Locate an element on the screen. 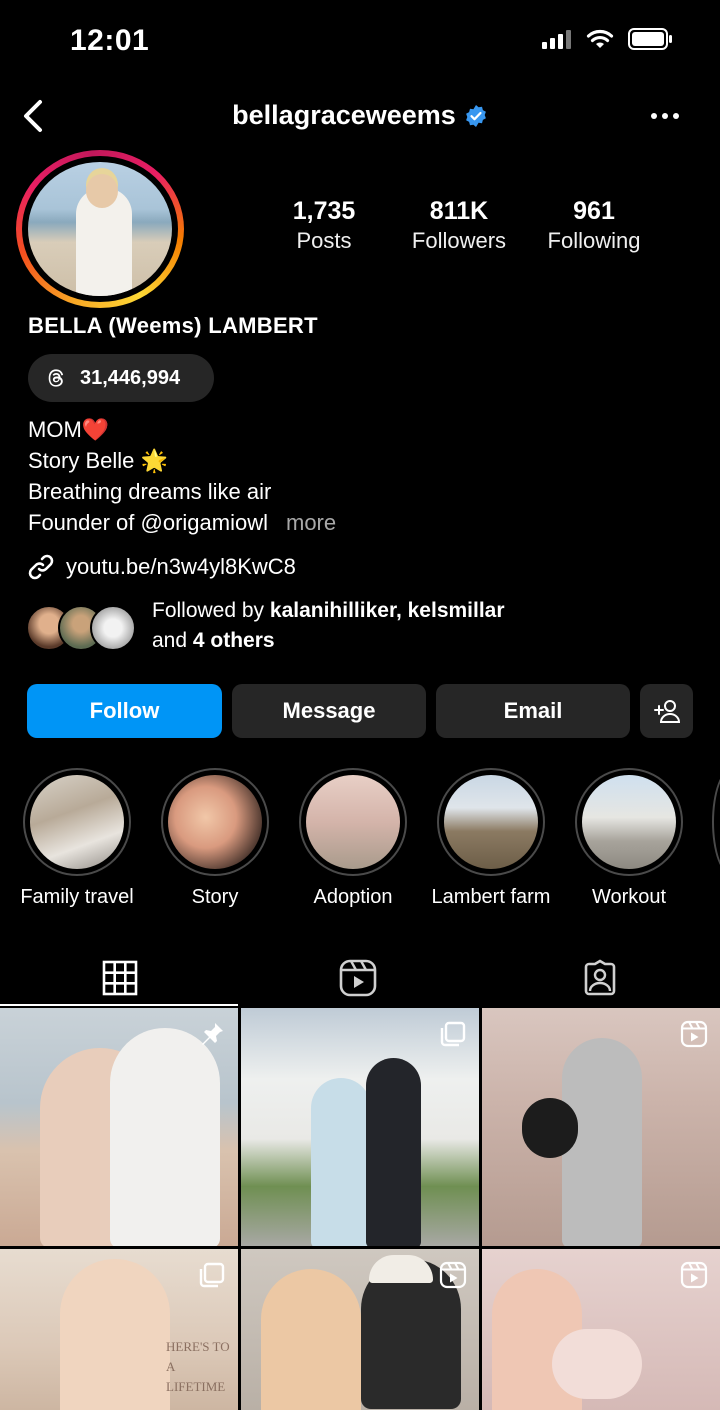 The width and height of the screenshot is (720, 1410). wifi-icon is located at coordinates (600, 38).